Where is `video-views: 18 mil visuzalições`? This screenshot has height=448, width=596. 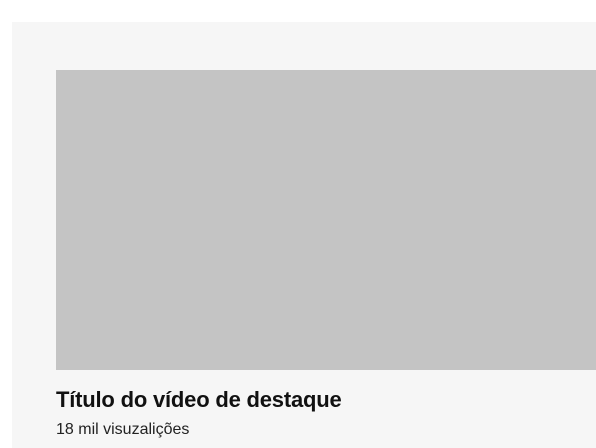 video-views: 18 mil visuzalições is located at coordinates (123, 429).